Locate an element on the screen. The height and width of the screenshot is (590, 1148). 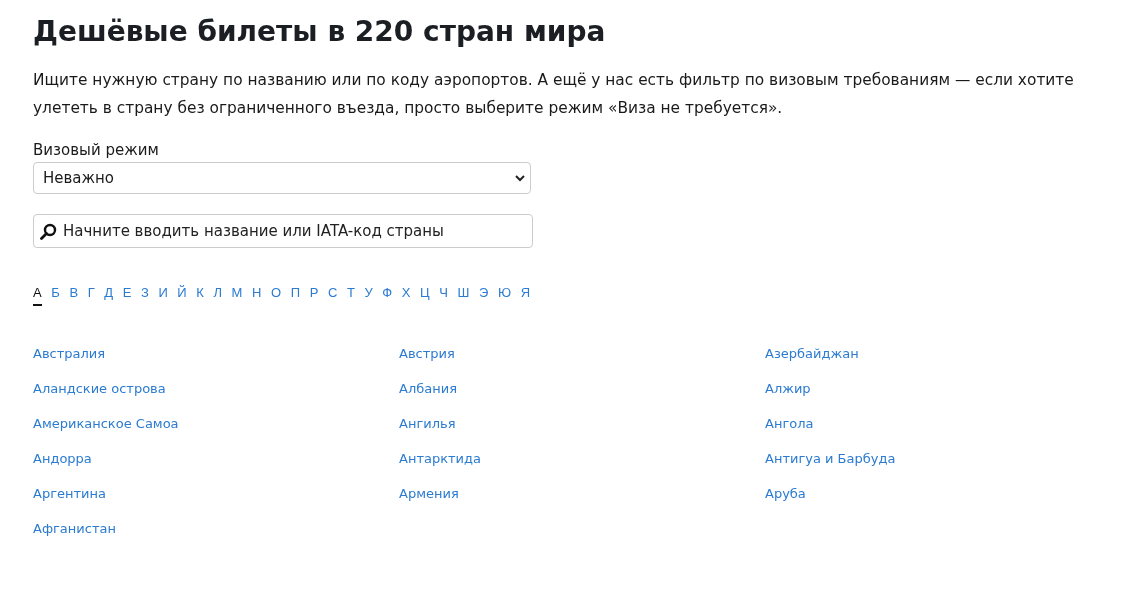
country-link: Албания is located at coordinates (582, 389).